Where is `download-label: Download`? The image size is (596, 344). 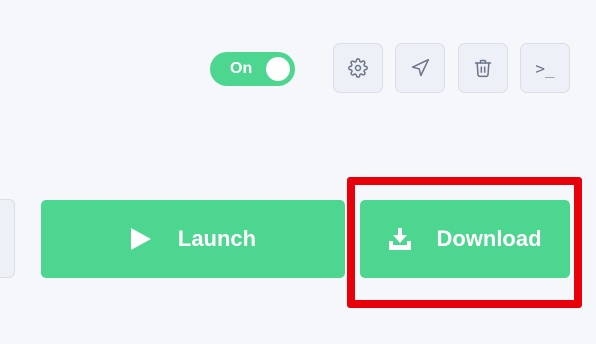
download-label: Download is located at coordinates (489, 238).